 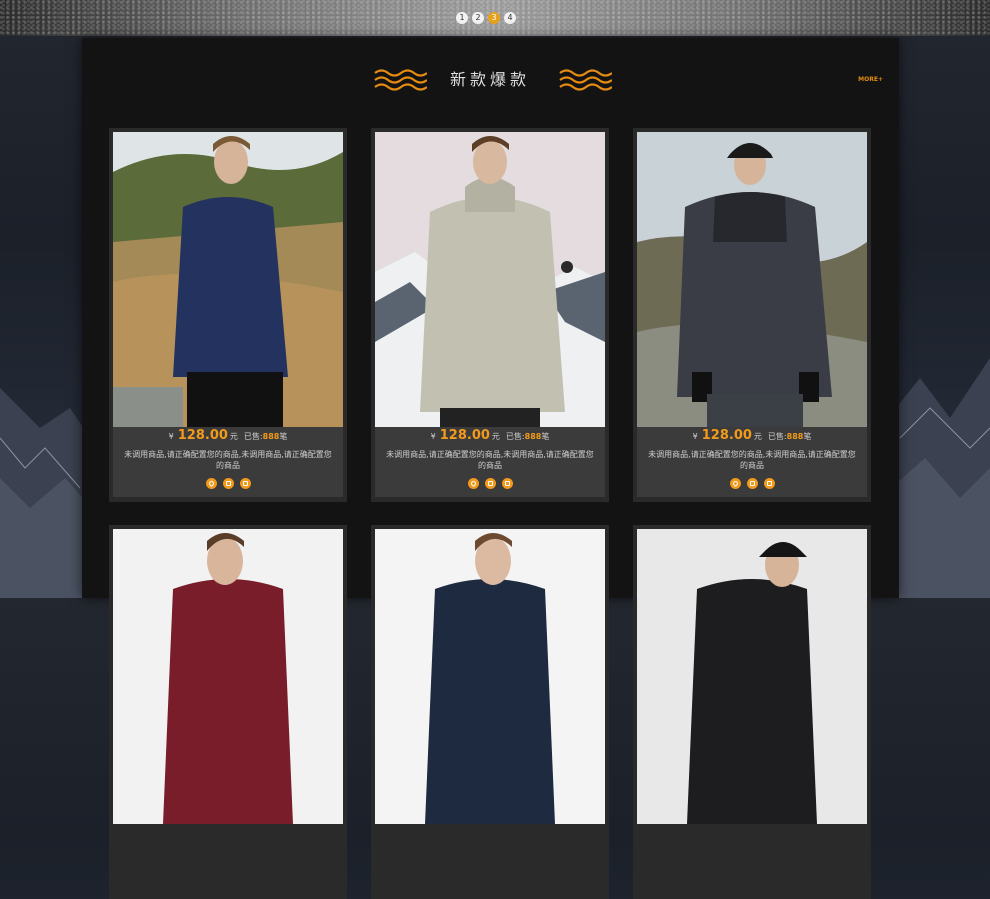 What do you see at coordinates (486, 18) in the screenshot?
I see `slider-dots: 1 2 3 4` at bounding box center [486, 18].